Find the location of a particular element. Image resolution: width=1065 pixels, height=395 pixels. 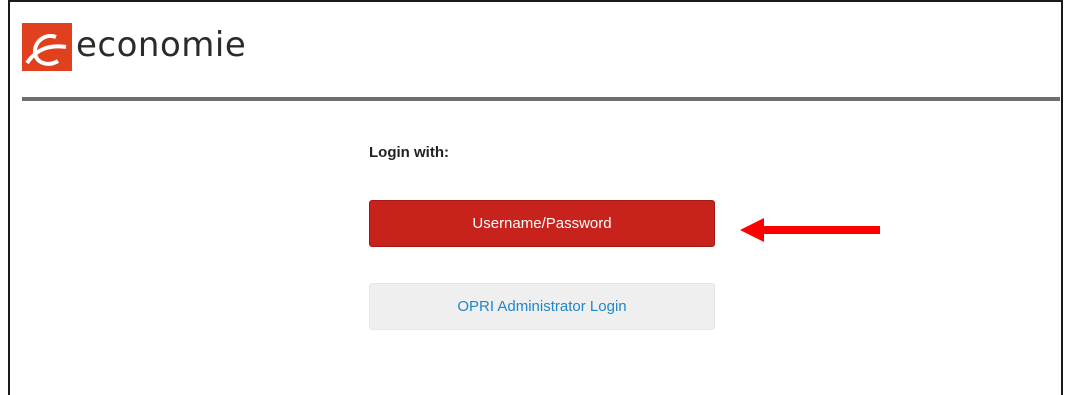

opri-administrator-login-button-label: OPRI Administrator Login is located at coordinates (542, 306).